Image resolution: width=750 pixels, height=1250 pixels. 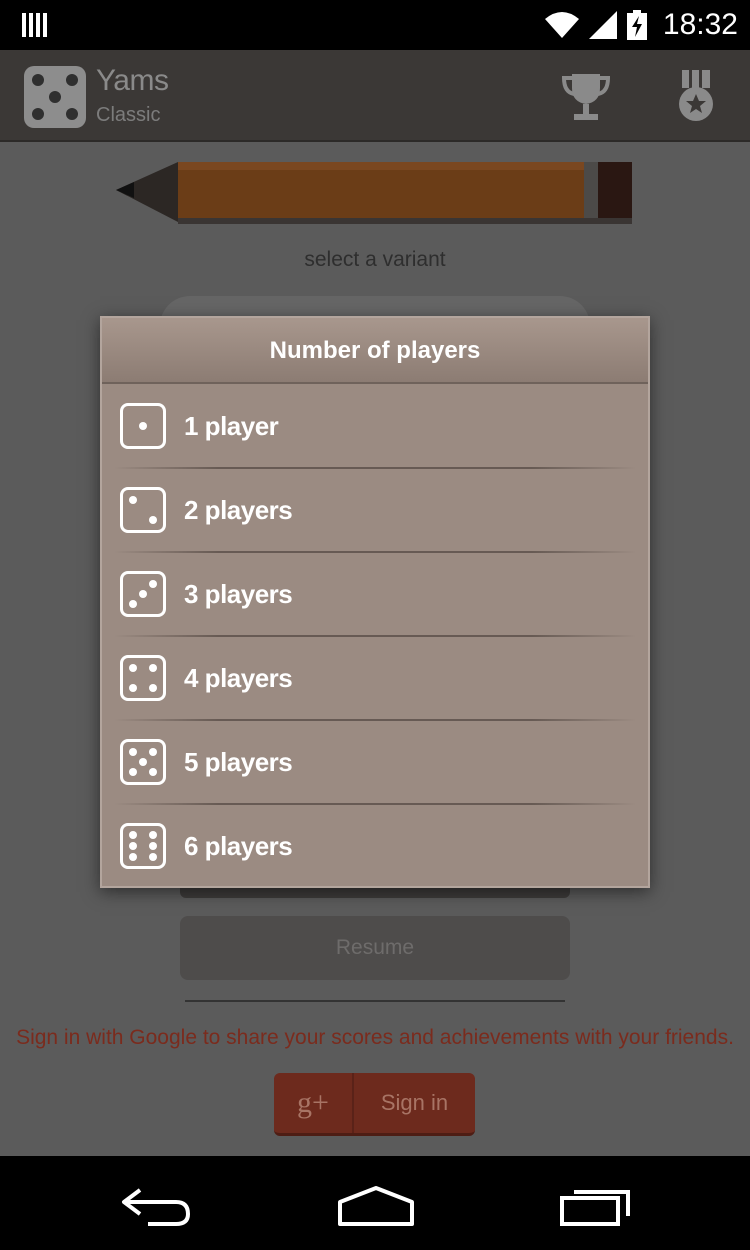 What do you see at coordinates (314, 1103) in the screenshot?
I see `google-plus-icon: g+` at bounding box center [314, 1103].